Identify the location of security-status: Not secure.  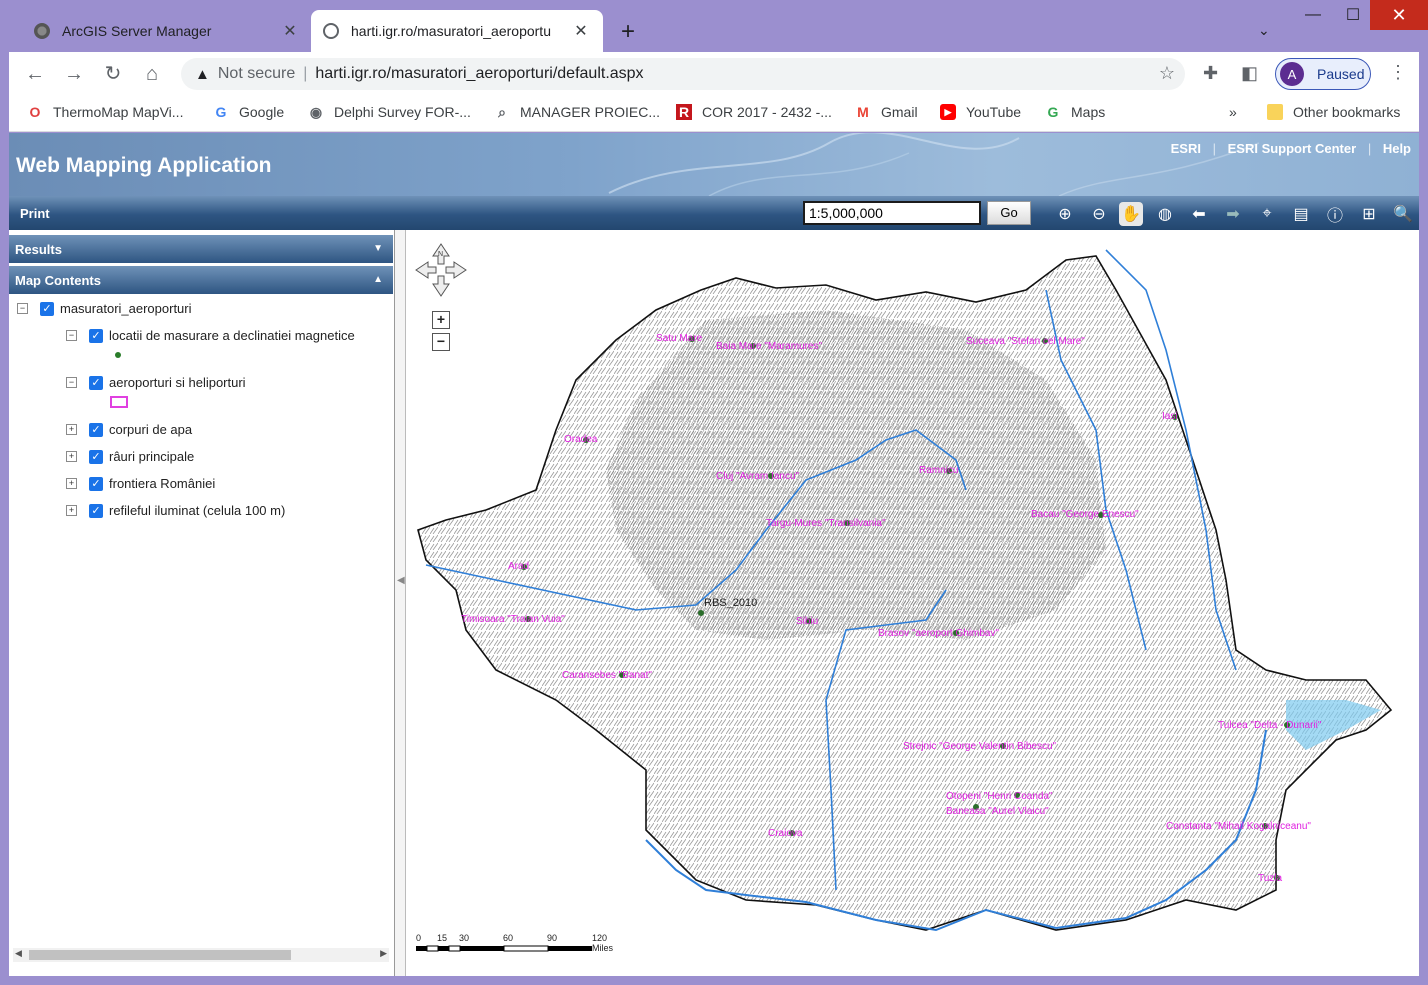
(256, 74).